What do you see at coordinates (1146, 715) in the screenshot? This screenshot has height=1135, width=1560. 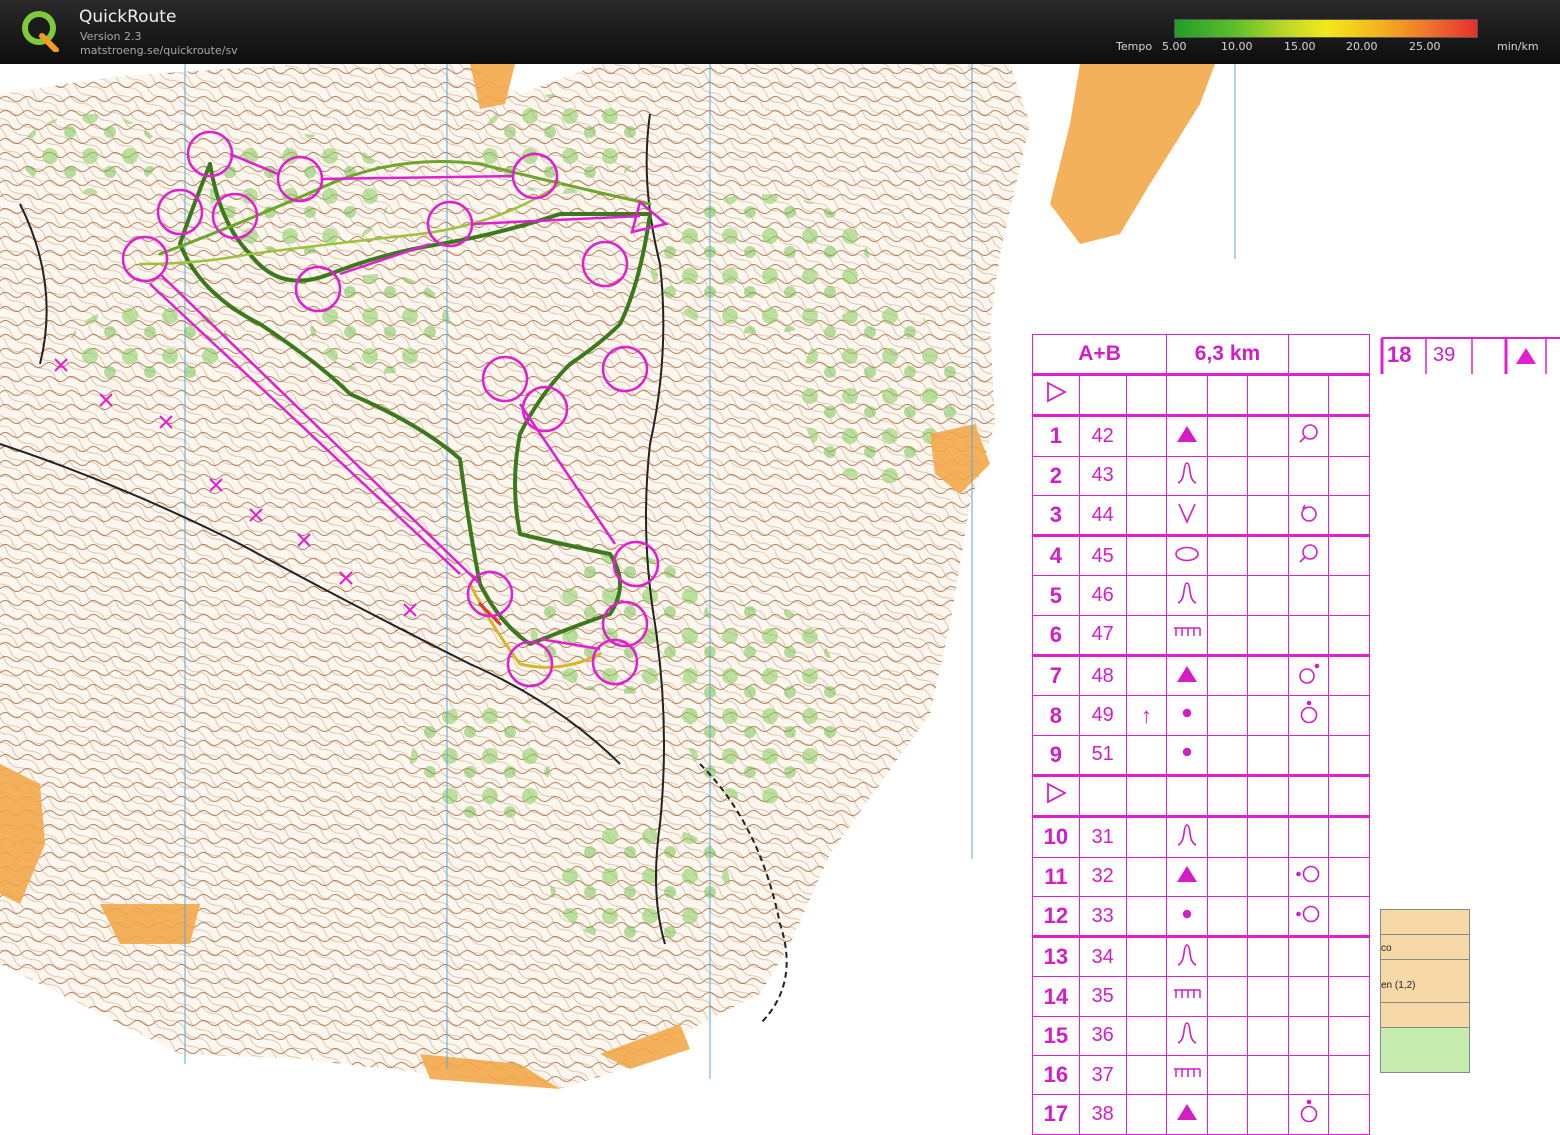 I see `which-feature-cell: ↑` at bounding box center [1146, 715].